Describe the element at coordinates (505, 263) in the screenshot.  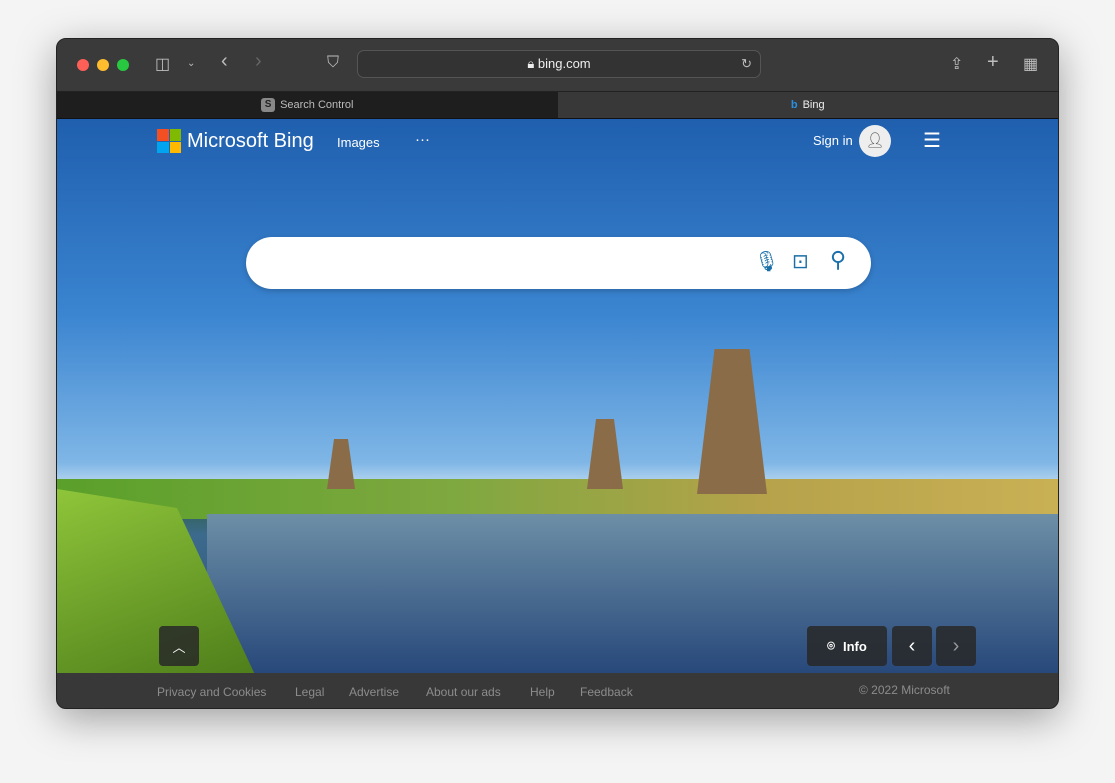
I see `search-input` at that location.